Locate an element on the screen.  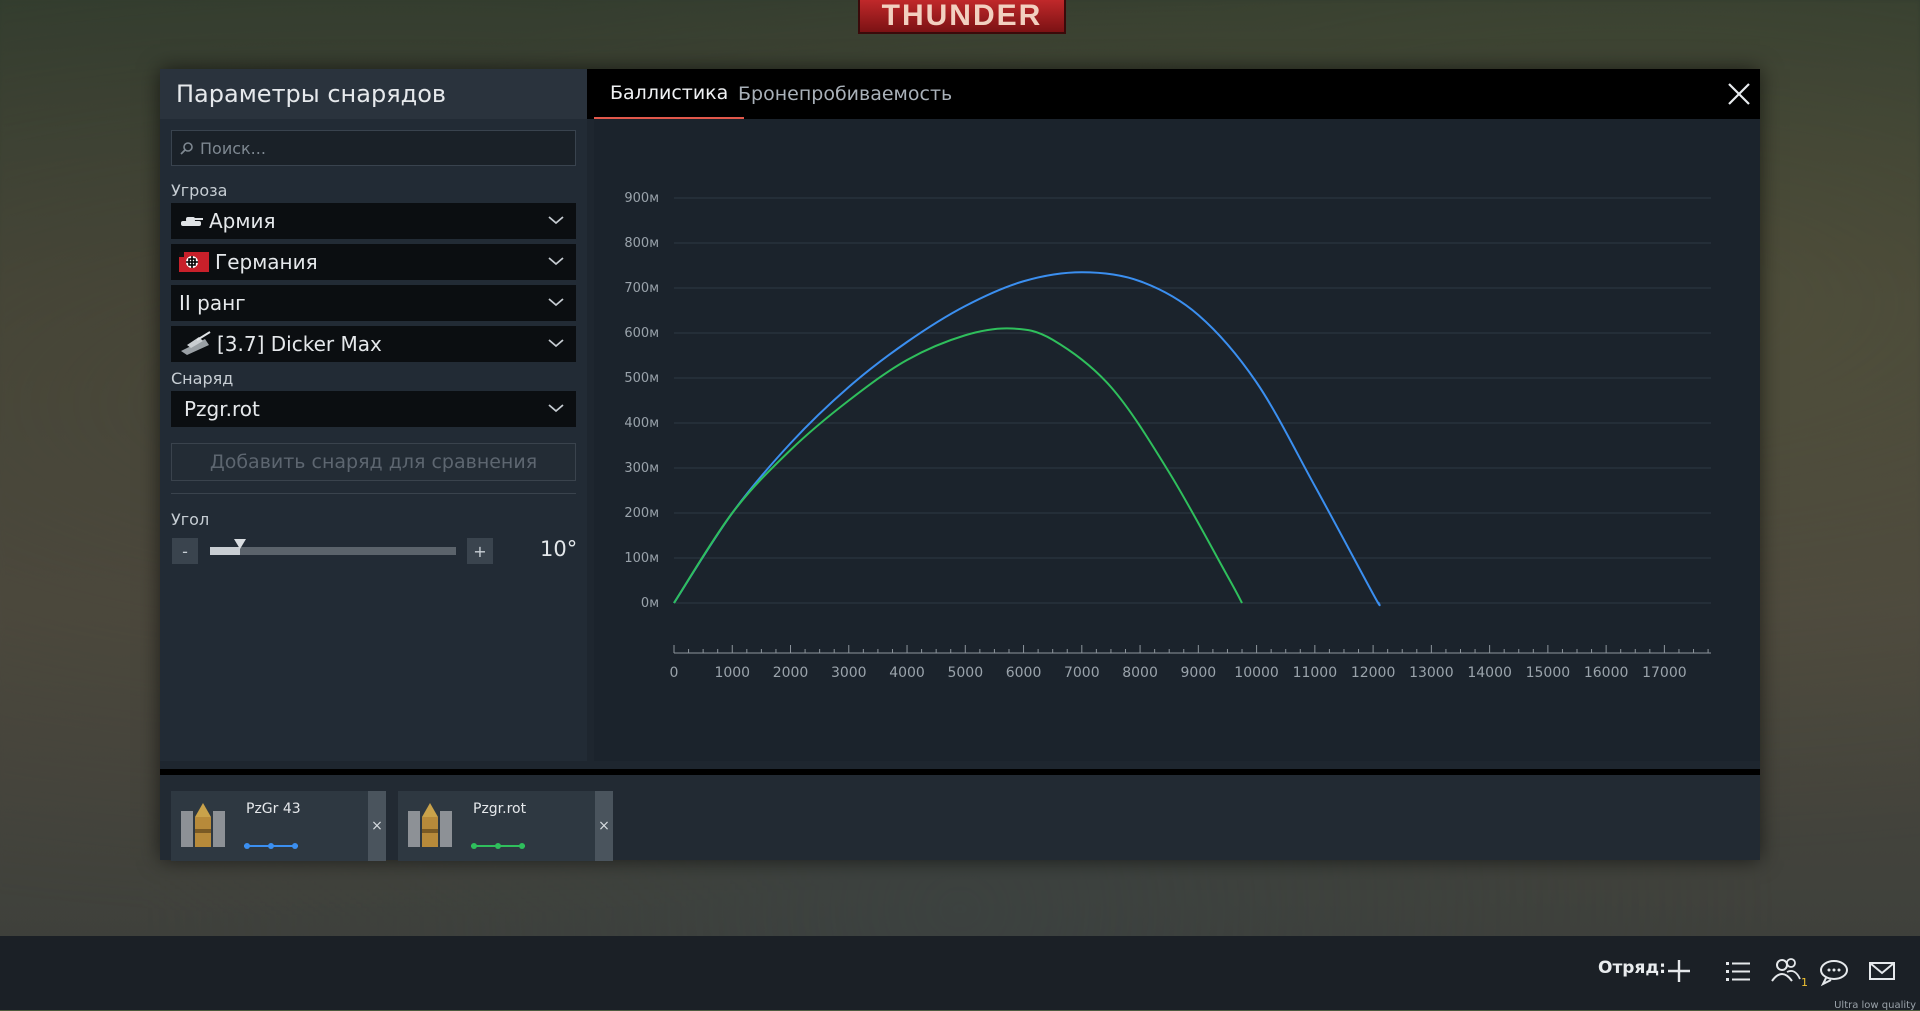
y-tick-label: 300м is located at coordinates (641, 468).